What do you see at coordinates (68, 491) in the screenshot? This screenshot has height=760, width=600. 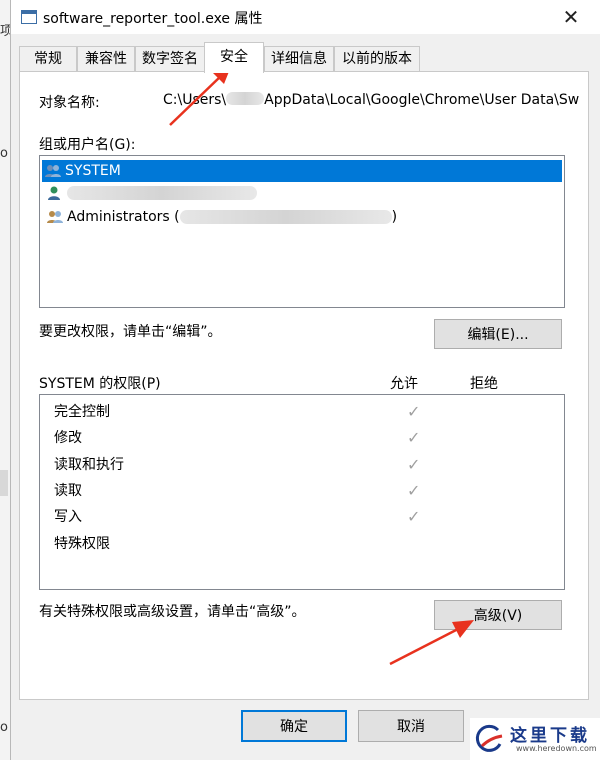 I see `permission-name: 读取` at bounding box center [68, 491].